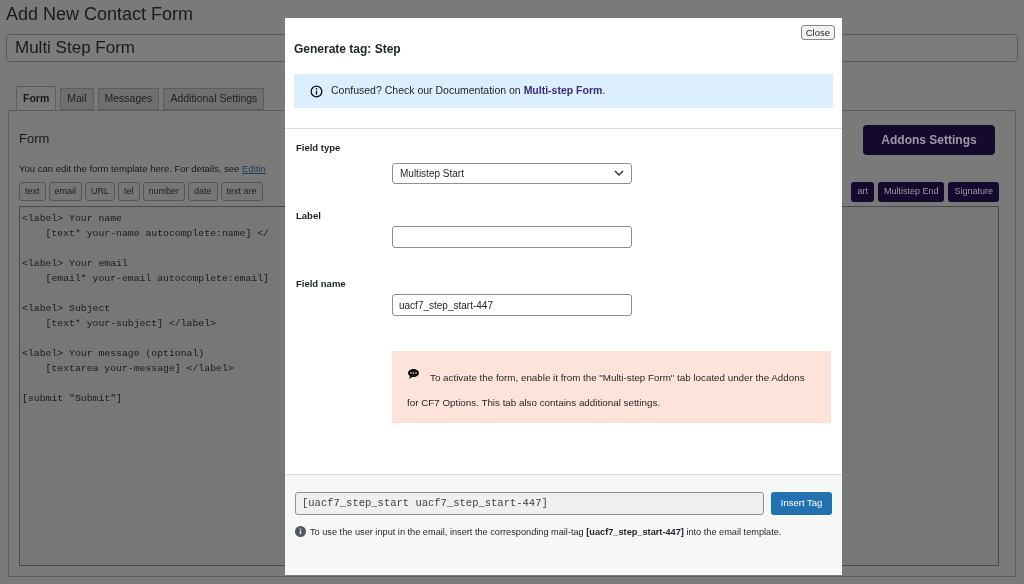 The image size is (1024, 584). Describe the element at coordinates (413, 374) in the screenshot. I see `speech-bubble-icon` at that location.